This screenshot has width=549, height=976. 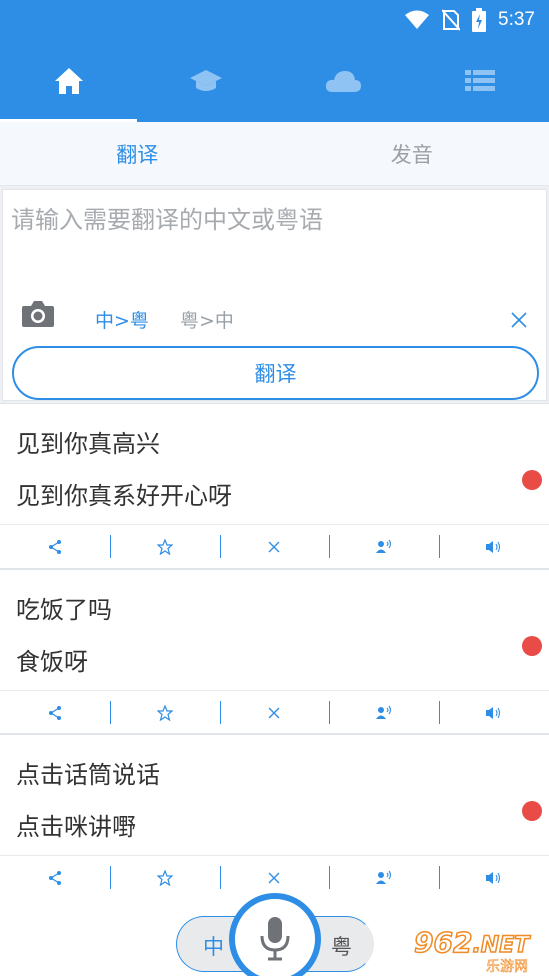 I want to click on lang-mandarin-button: 中, so click(x=213, y=946).